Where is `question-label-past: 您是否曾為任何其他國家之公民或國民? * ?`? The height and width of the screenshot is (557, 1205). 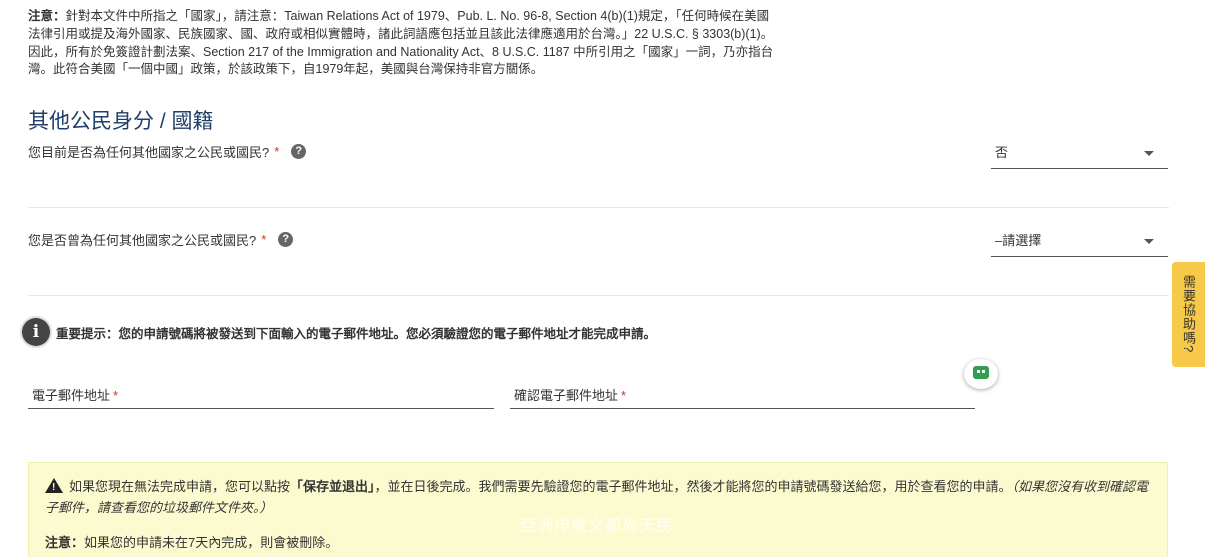 question-label-past: 您是否曾為任何其他國家之公民或國民? * ? is located at coordinates (161, 239).